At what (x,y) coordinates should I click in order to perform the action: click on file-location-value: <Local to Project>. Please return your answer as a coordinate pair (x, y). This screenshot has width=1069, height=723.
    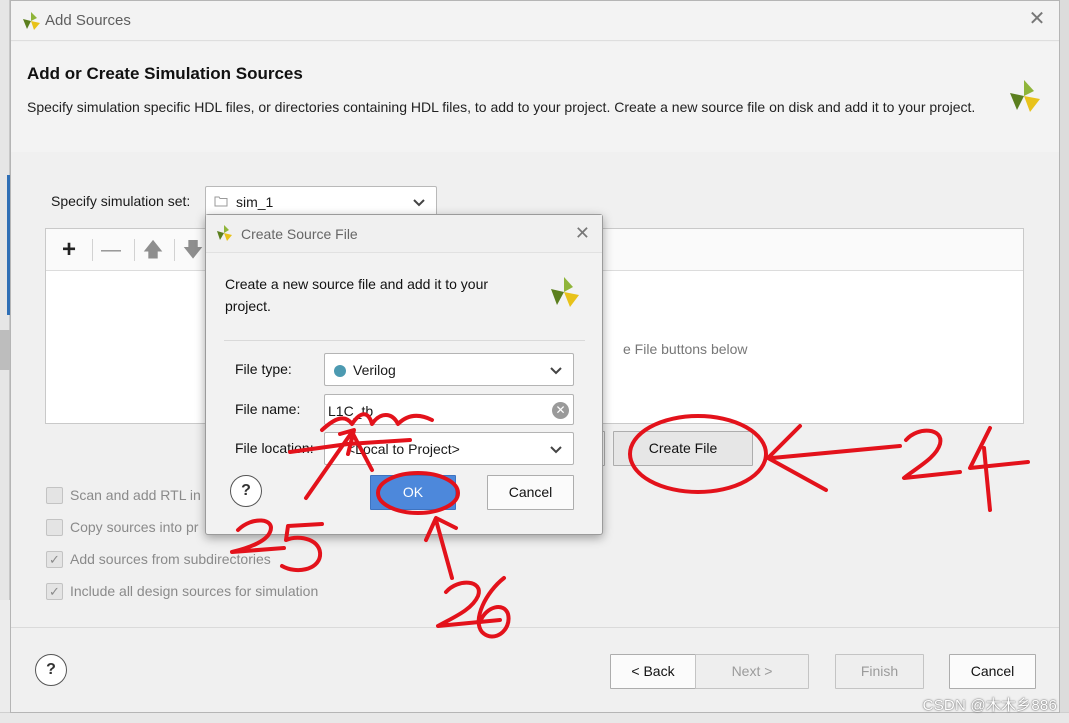
    Looking at the image, I should click on (403, 449).